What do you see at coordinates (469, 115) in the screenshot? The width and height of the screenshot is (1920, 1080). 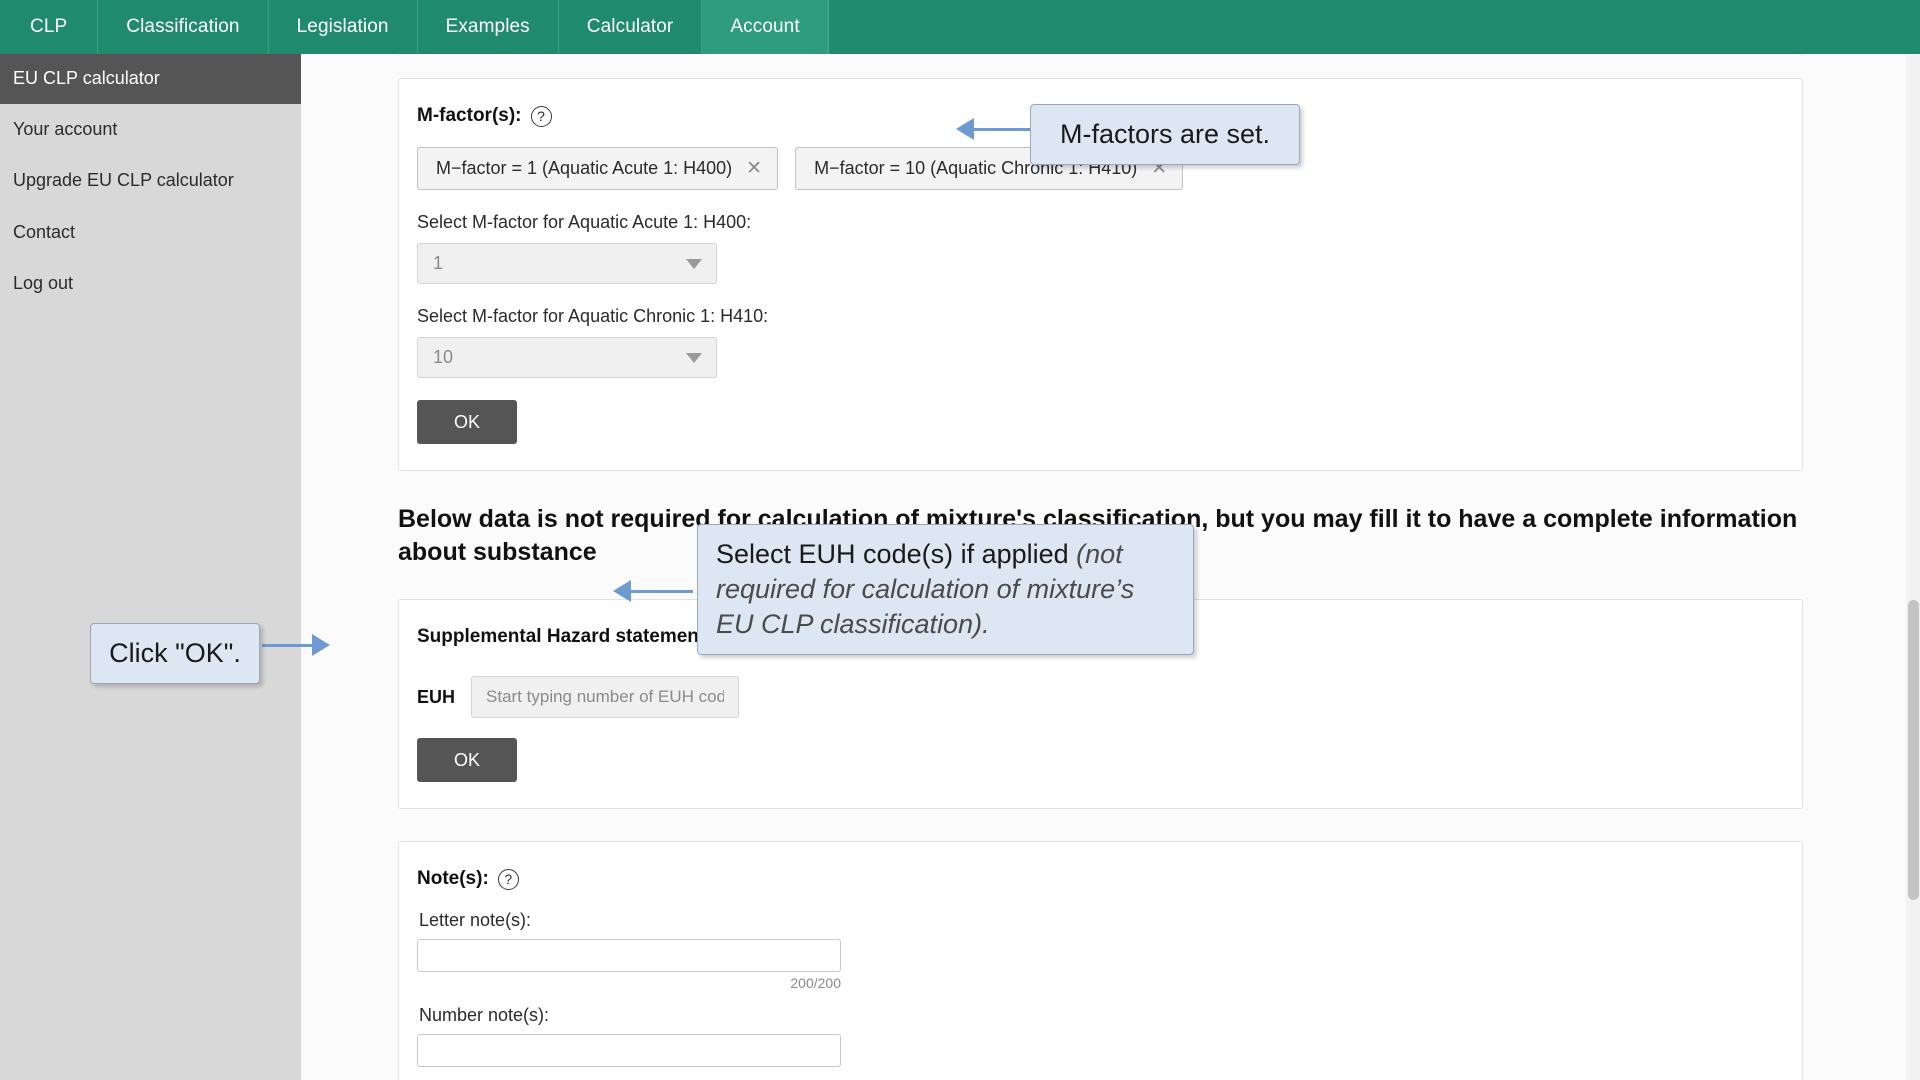 I see `mfactor-title: M-factor(s):` at bounding box center [469, 115].